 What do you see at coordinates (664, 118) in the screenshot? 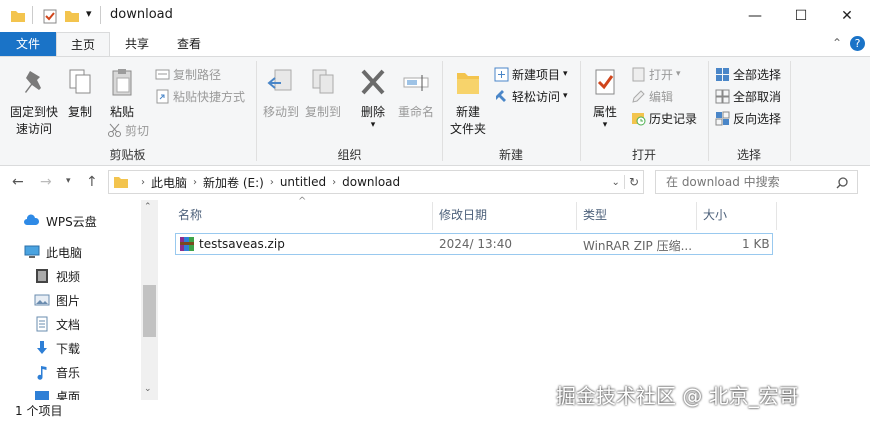
I see `history-button: 历史记录` at bounding box center [664, 118].